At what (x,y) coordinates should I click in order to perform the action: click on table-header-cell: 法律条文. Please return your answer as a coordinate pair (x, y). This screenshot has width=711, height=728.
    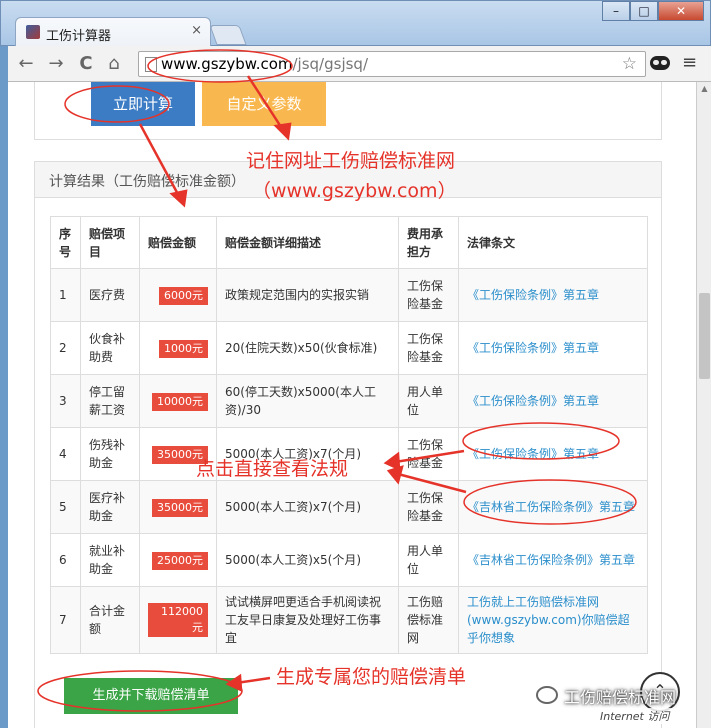
    Looking at the image, I should click on (553, 242).